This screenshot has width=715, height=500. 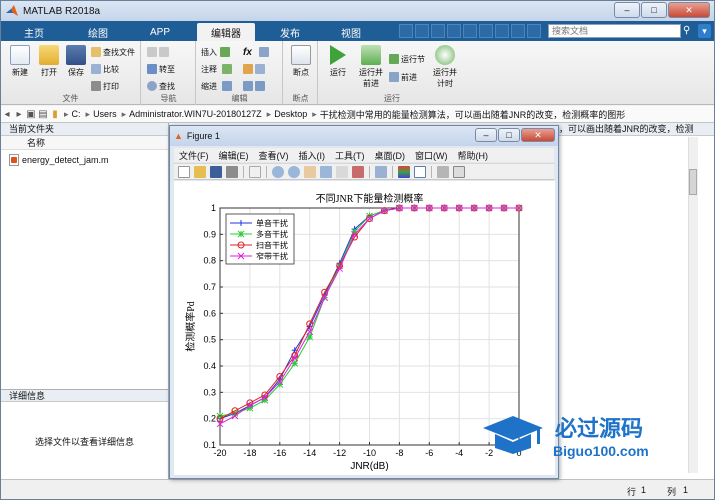 I want to click on y-tick-label: 1, so click(x=213, y=208).